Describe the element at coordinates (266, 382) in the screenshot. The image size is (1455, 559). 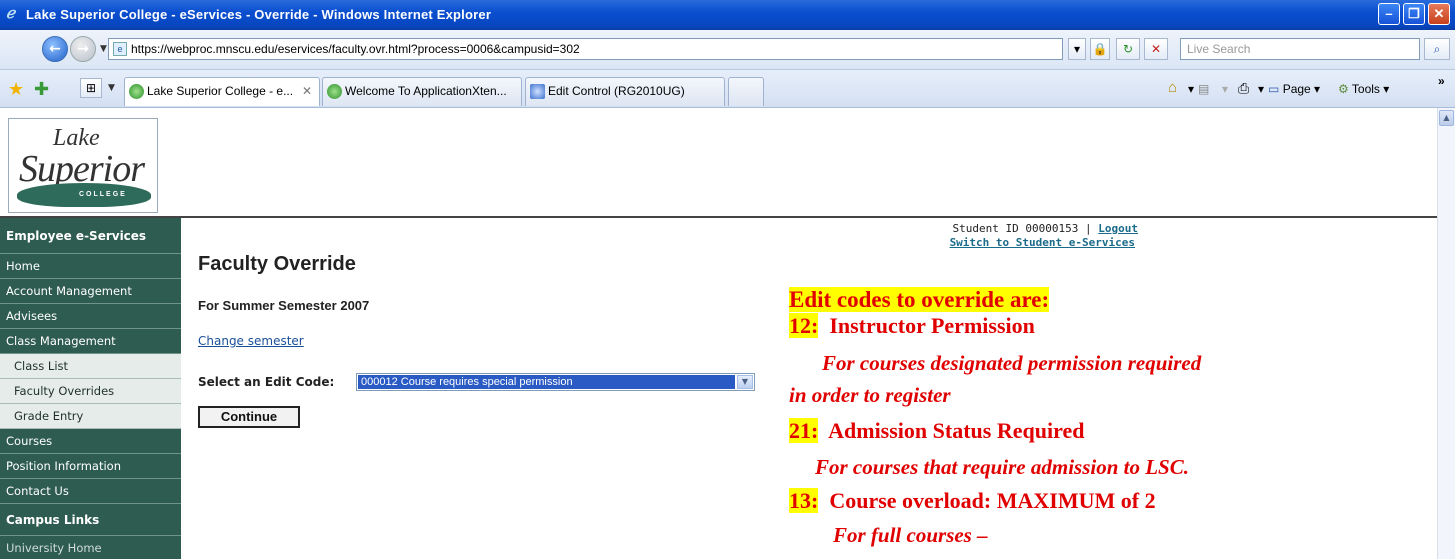
I see `edit-code-label: Select an Edit Code:` at that location.